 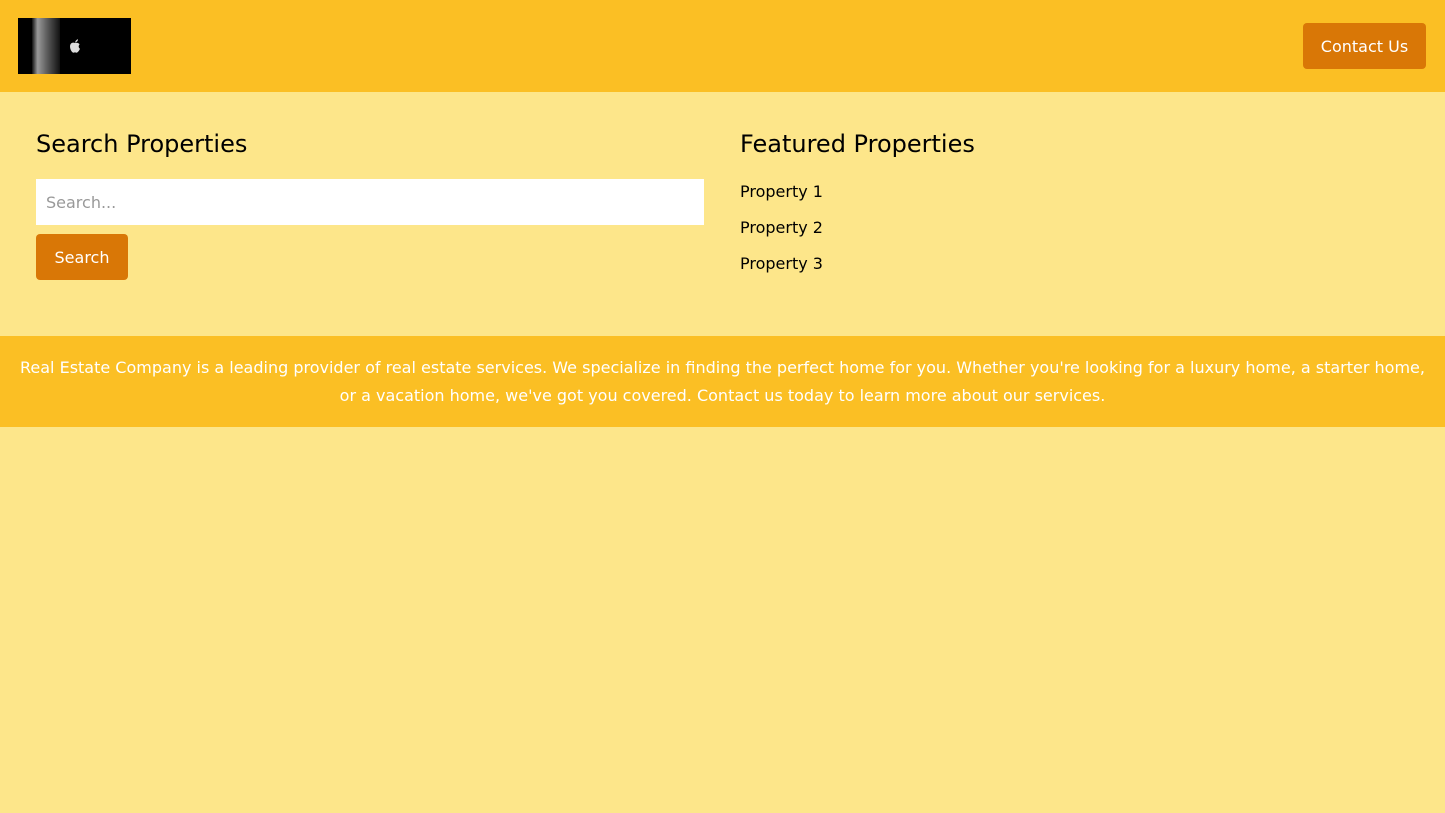 I want to click on site-header: Contact Us, so click(x=722, y=46).